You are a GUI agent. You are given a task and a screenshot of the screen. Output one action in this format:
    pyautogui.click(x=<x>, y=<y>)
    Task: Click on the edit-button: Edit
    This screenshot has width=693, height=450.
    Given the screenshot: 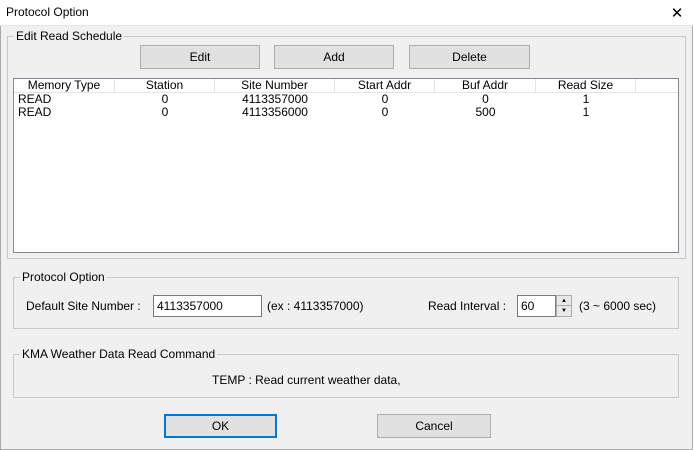 What is the action you would take?
    pyautogui.click(x=200, y=57)
    